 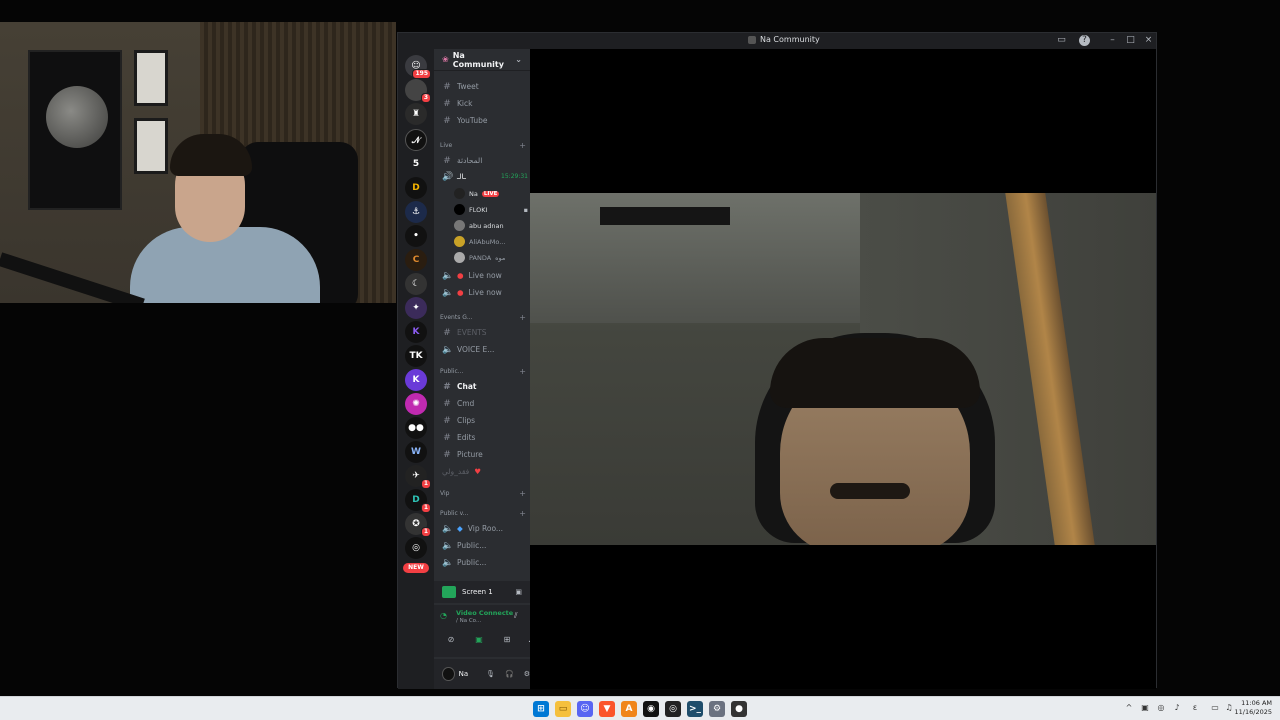 I want to click on server-icon: ⚓, so click(x=416, y=212).